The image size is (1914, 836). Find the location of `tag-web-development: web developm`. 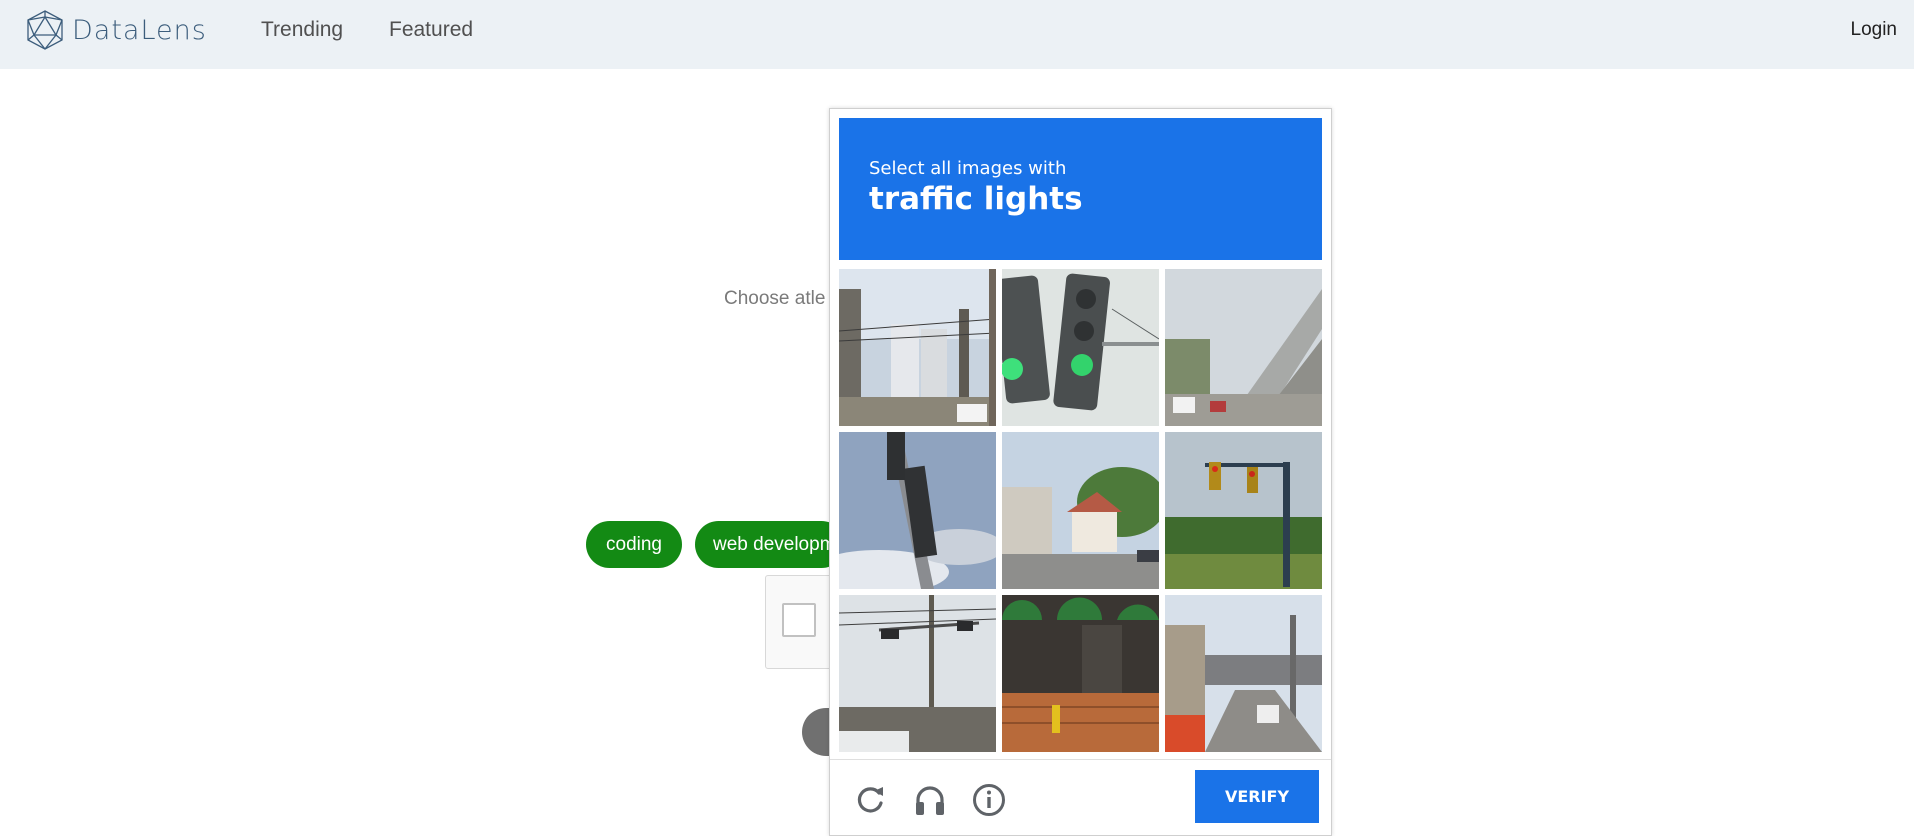

tag-web-development: web developm is located at coordinates (770, 544).